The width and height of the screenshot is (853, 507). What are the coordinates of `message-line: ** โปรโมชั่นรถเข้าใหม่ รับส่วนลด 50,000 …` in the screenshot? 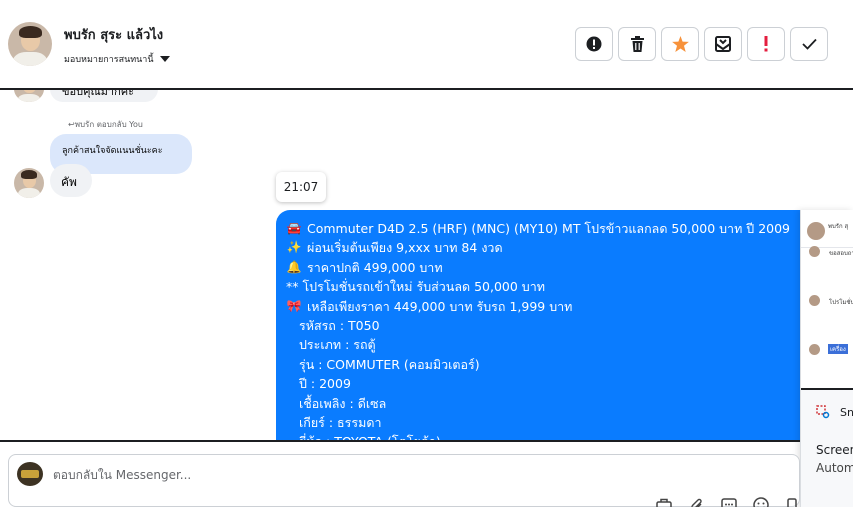 It's located at (546, 286).